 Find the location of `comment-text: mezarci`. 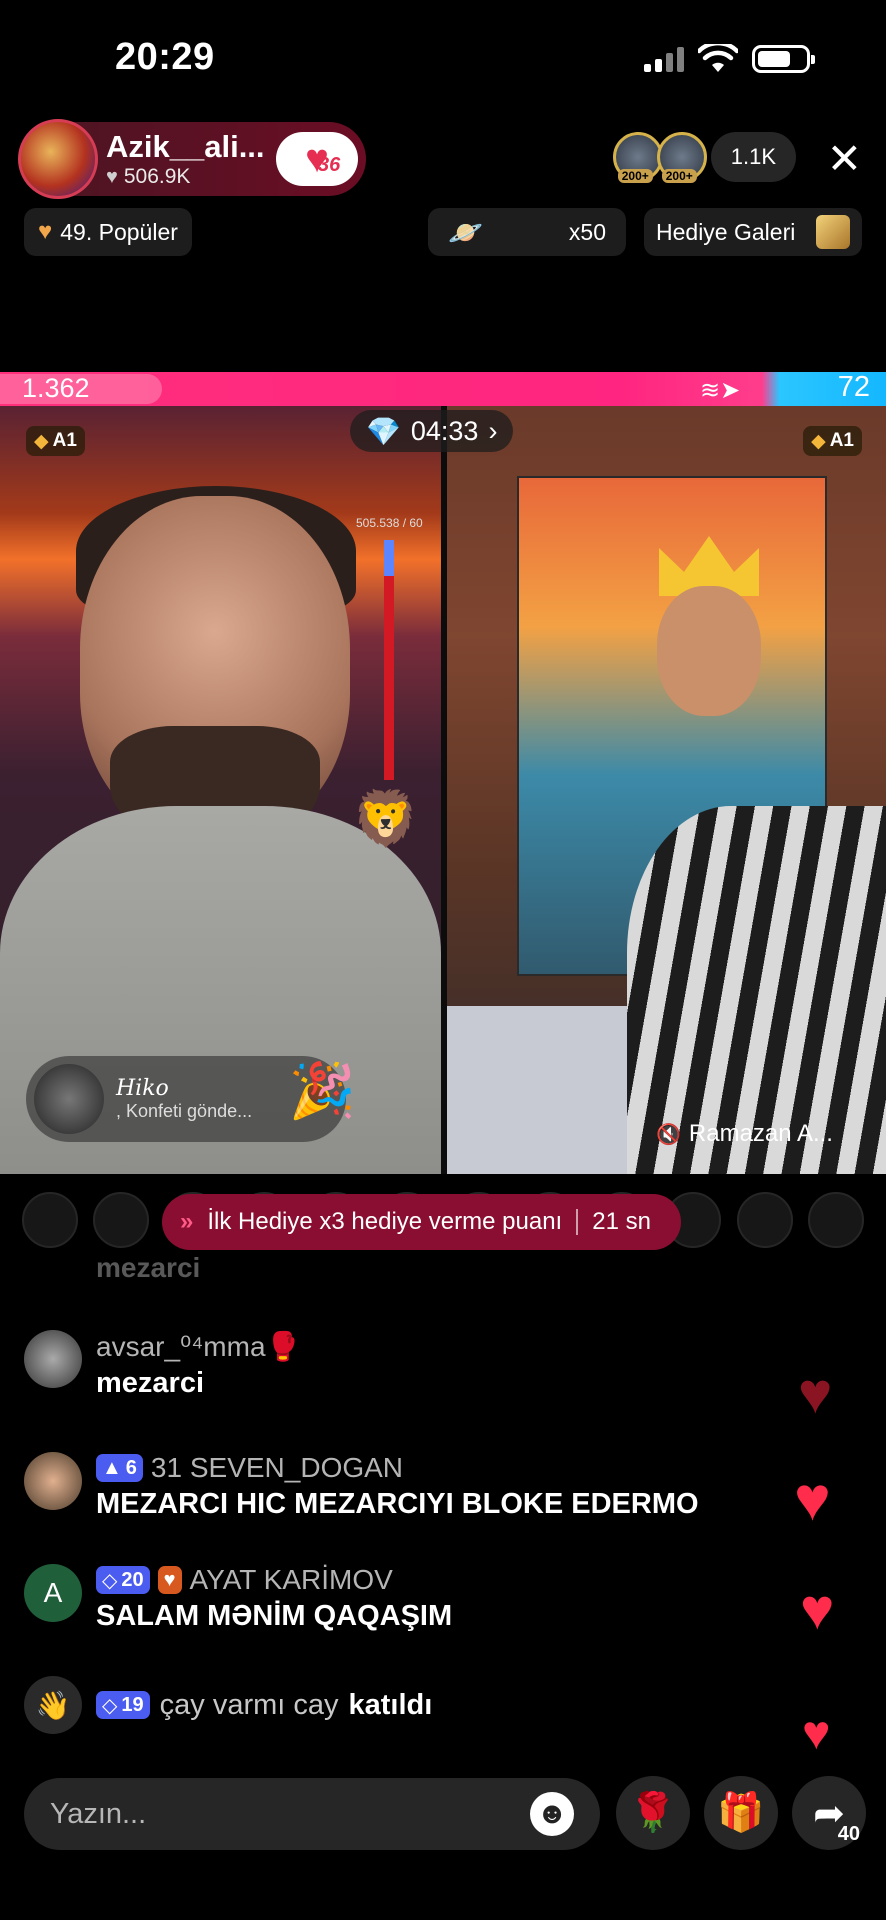

comment-text: mezarci is located at coordinates (150, 1383).